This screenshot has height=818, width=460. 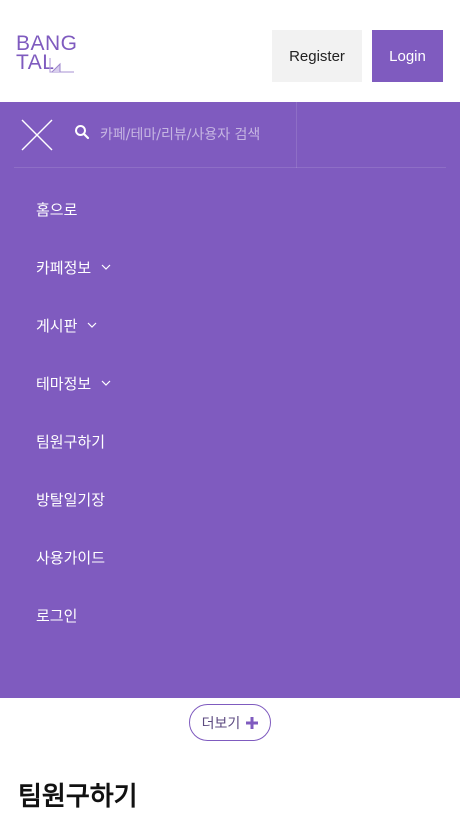 I want to click on menu-item-label: 카페정보, so click(x=64, y=267).